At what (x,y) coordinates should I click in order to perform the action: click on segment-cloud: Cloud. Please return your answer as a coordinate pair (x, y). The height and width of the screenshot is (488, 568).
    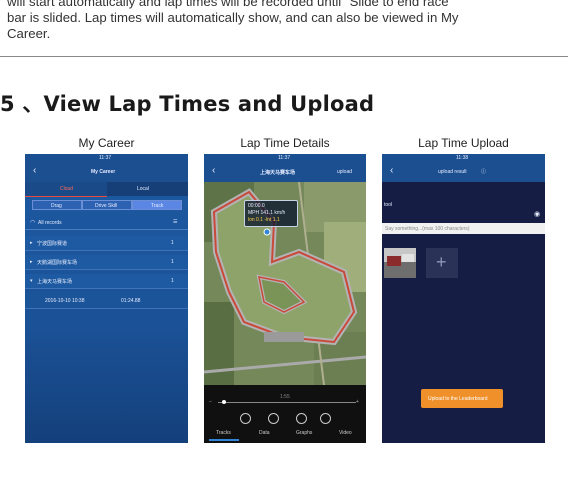
    Looking at the image, I should click on (66, 189).